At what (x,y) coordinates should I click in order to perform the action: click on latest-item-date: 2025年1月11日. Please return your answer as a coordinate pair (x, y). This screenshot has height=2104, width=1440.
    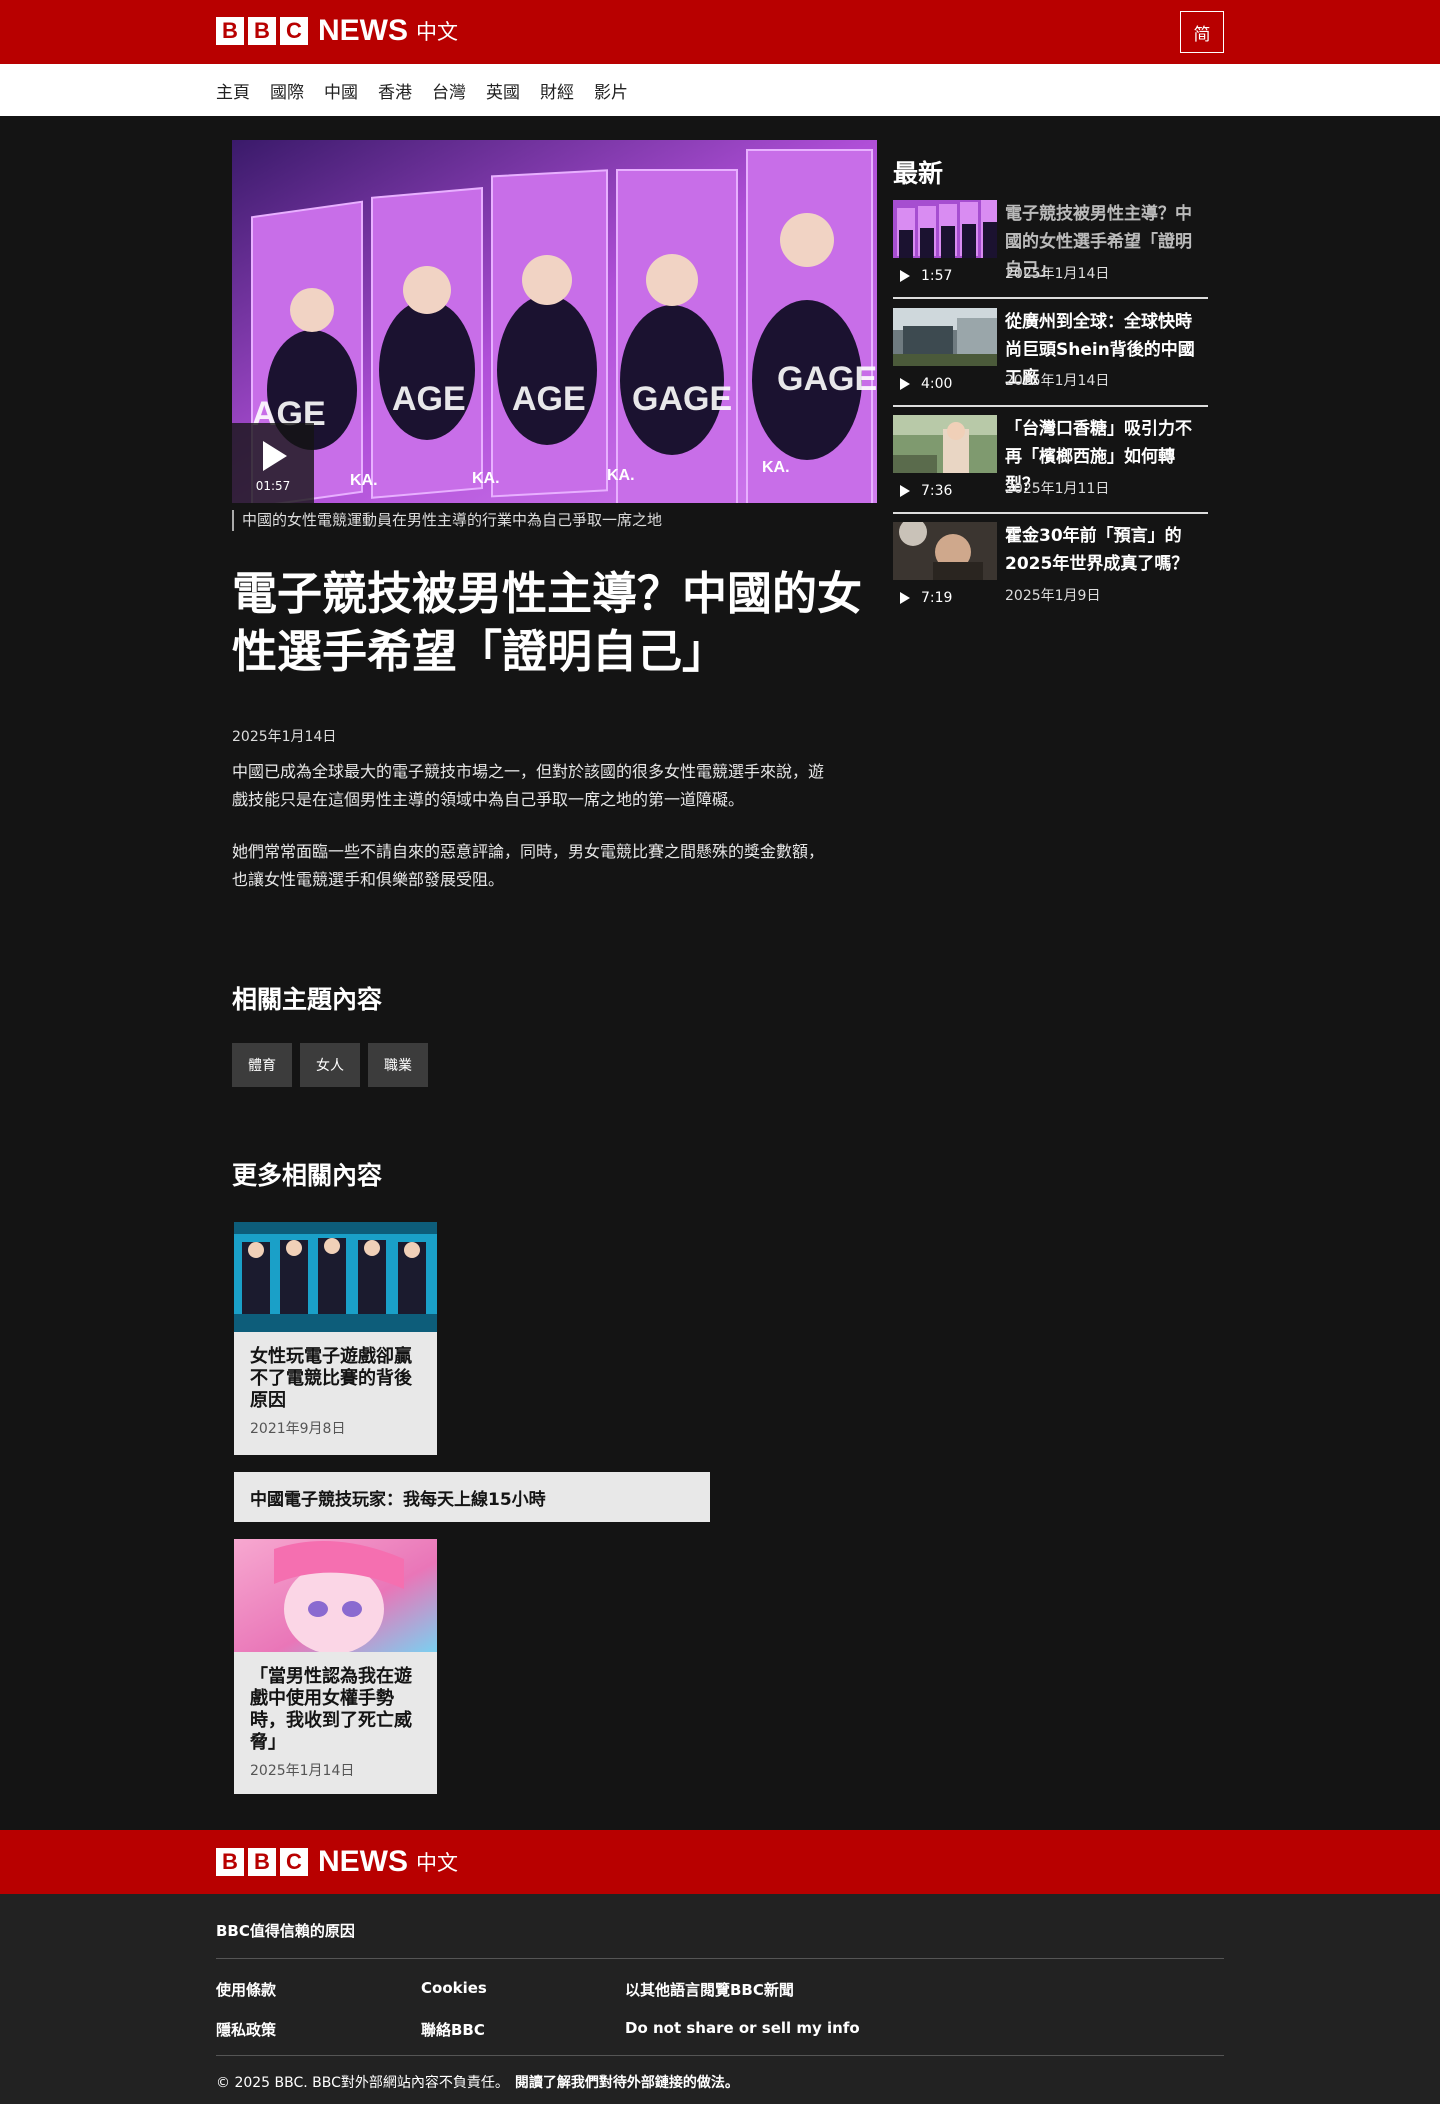
    Looking at the image, I should click on (1057, 489).